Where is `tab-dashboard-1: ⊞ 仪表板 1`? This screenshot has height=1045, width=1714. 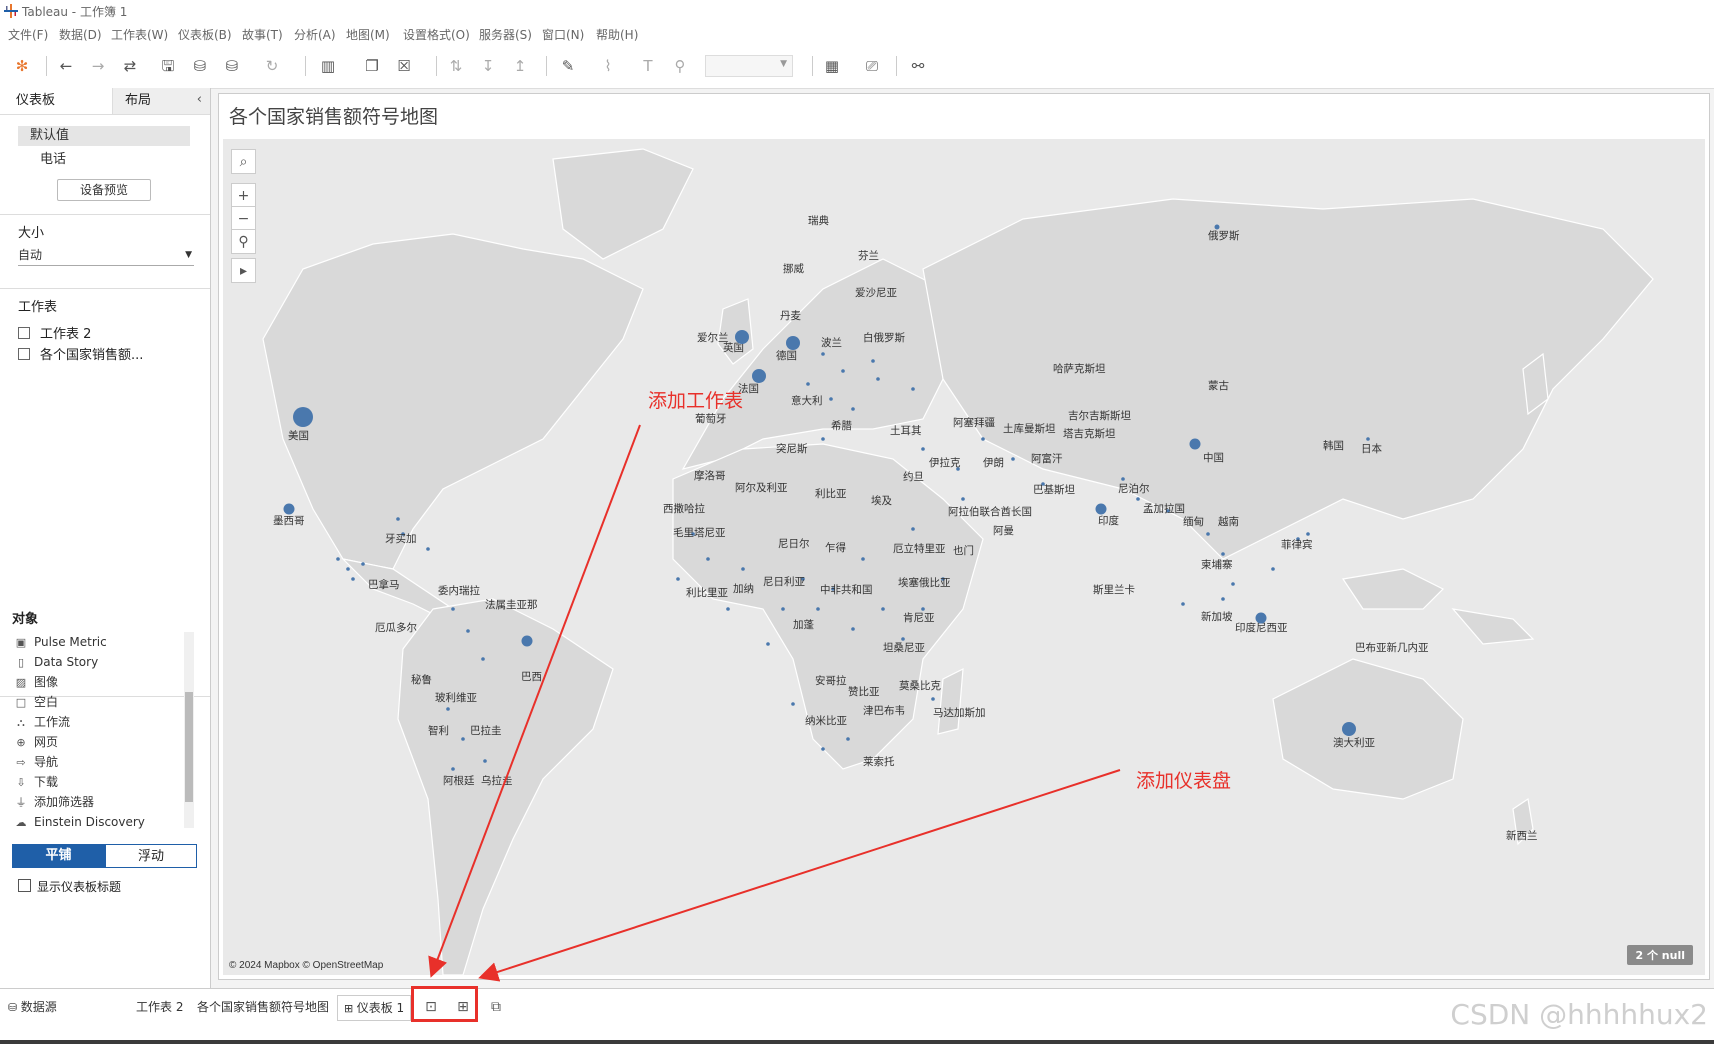
tab-dashboard-1: ⊞ 仪表板 1 is located at coordinates (374, 1008).